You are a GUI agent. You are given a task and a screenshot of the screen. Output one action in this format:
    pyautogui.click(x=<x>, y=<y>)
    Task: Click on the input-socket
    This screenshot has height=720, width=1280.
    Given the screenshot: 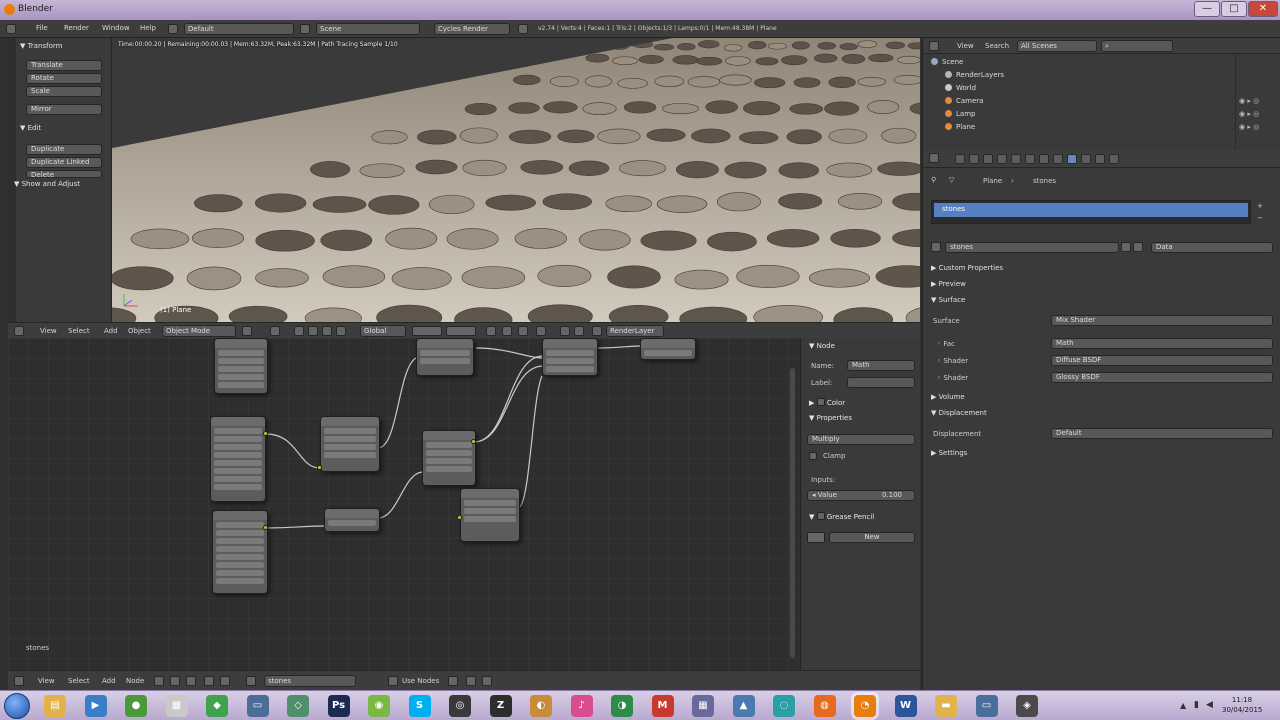 What is the action you would take?
    pyautogui.click(x=459, y=517)
    